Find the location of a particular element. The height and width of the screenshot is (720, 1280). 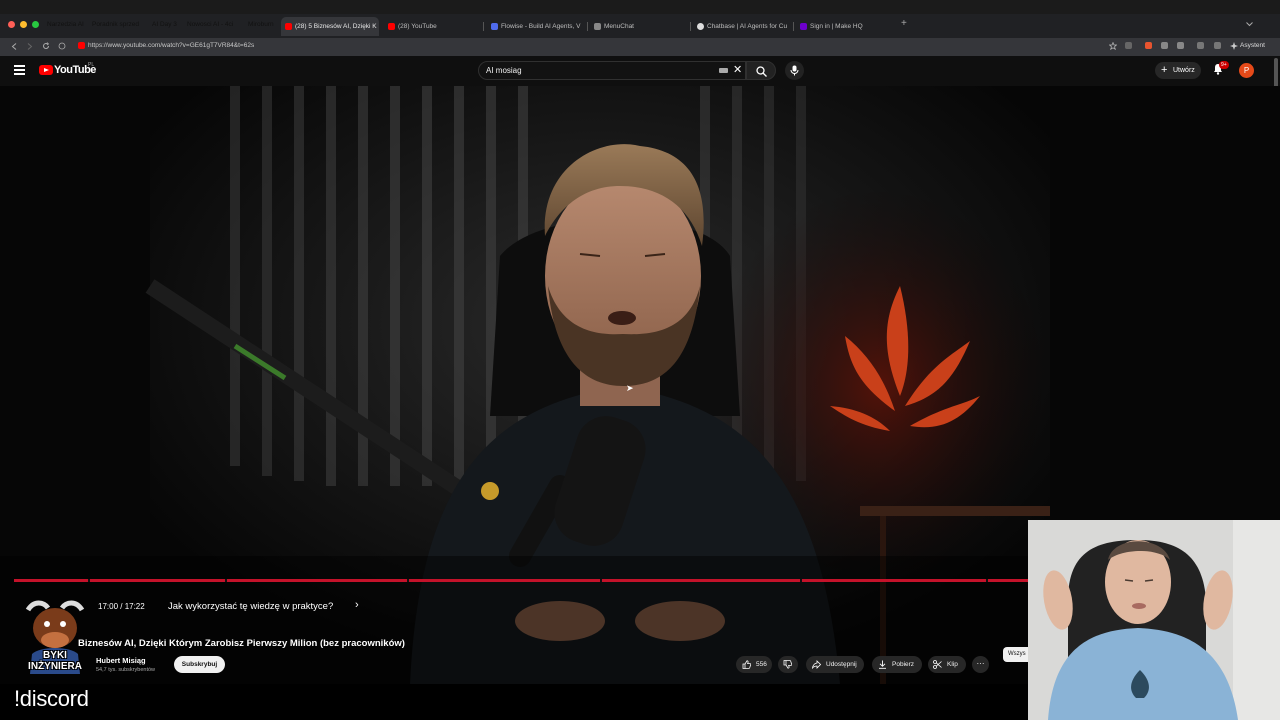

tab-group-narzedzia: Narzedzia AI is located at coordinates (64, 24).